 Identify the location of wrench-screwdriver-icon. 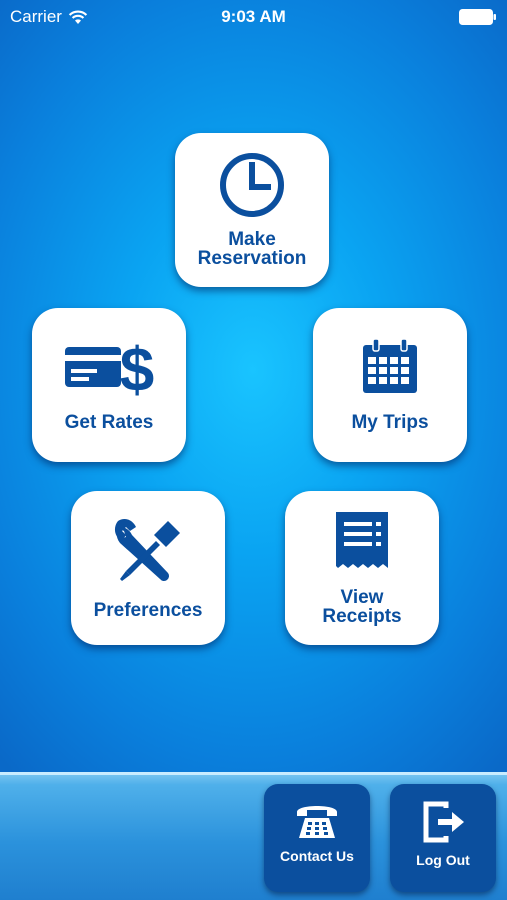
(147, 549).